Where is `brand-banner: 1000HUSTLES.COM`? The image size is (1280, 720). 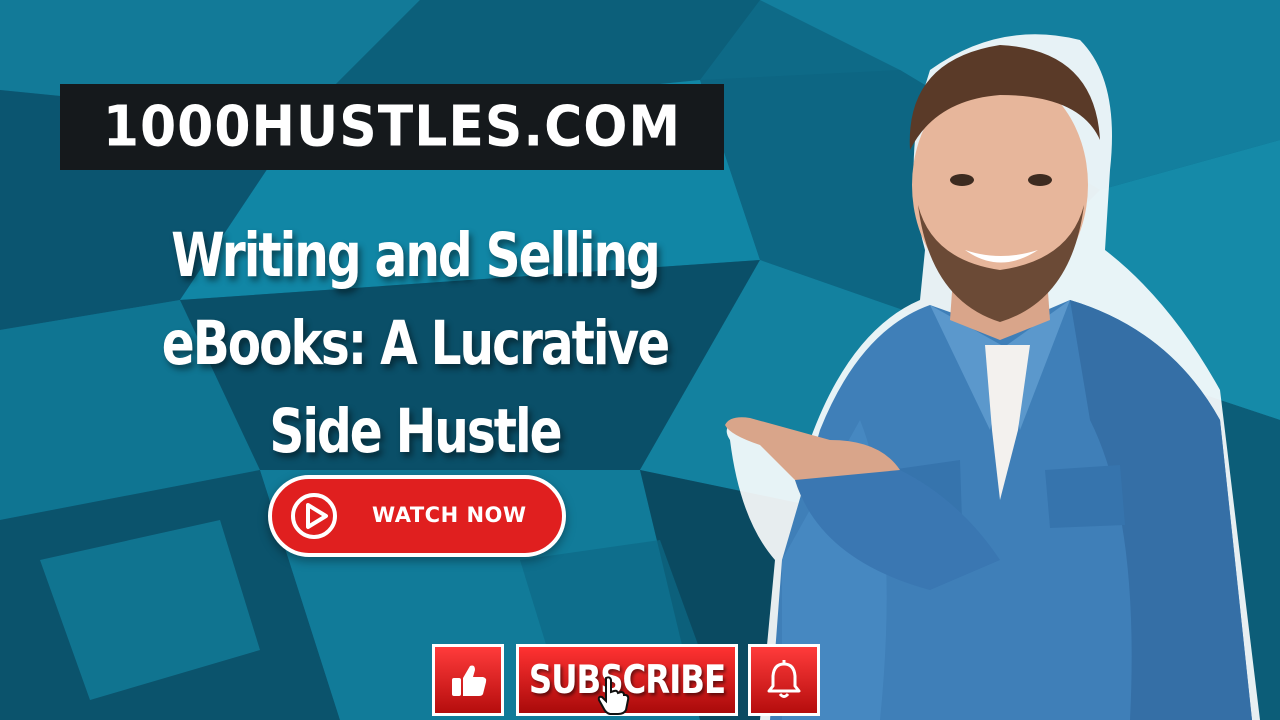 brand-banner: 1000HUSTLES.COM is located at coordinates (392, 127).